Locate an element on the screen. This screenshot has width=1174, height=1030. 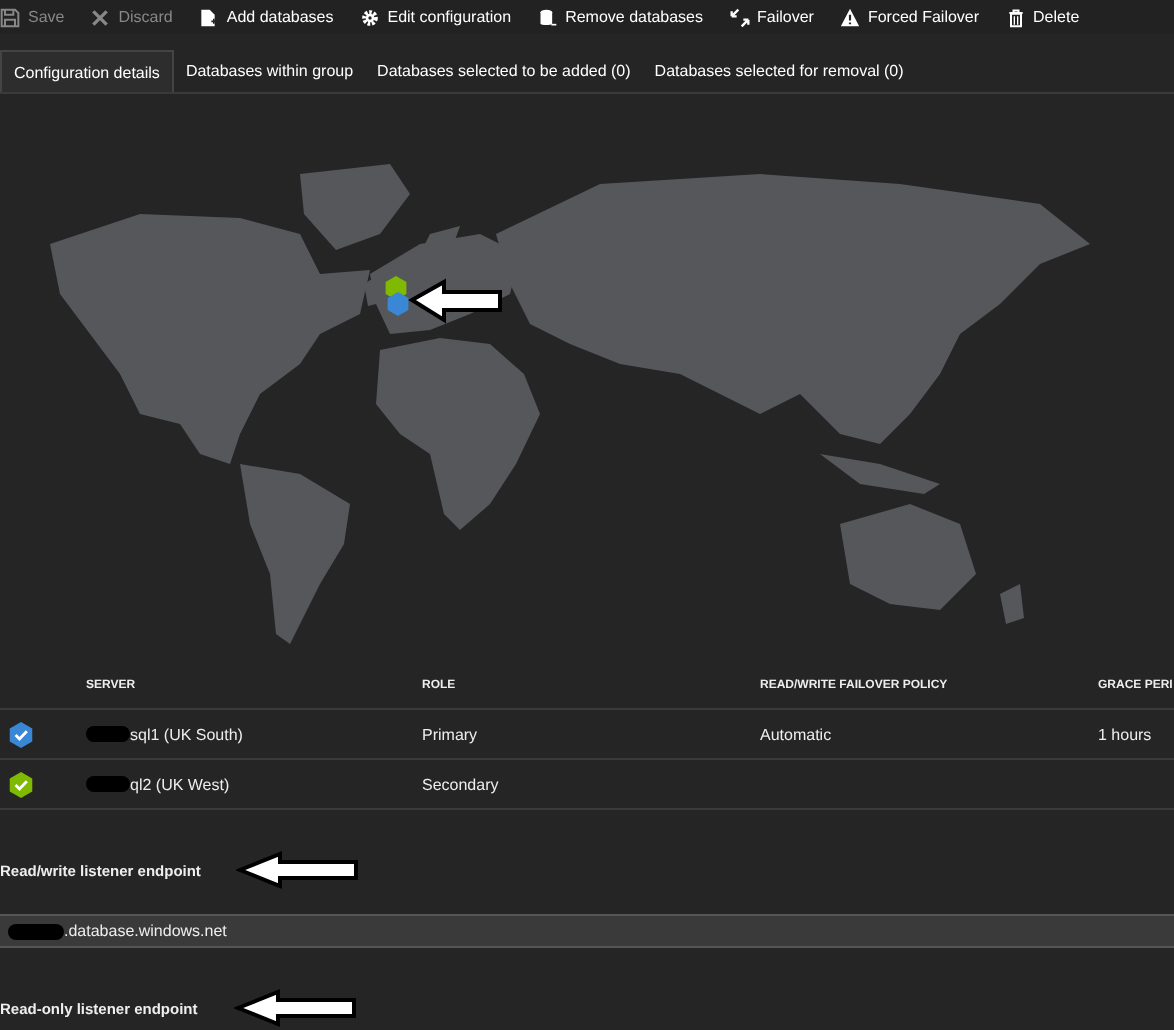
tab: Databases within group is located at coordinates (269, 71).